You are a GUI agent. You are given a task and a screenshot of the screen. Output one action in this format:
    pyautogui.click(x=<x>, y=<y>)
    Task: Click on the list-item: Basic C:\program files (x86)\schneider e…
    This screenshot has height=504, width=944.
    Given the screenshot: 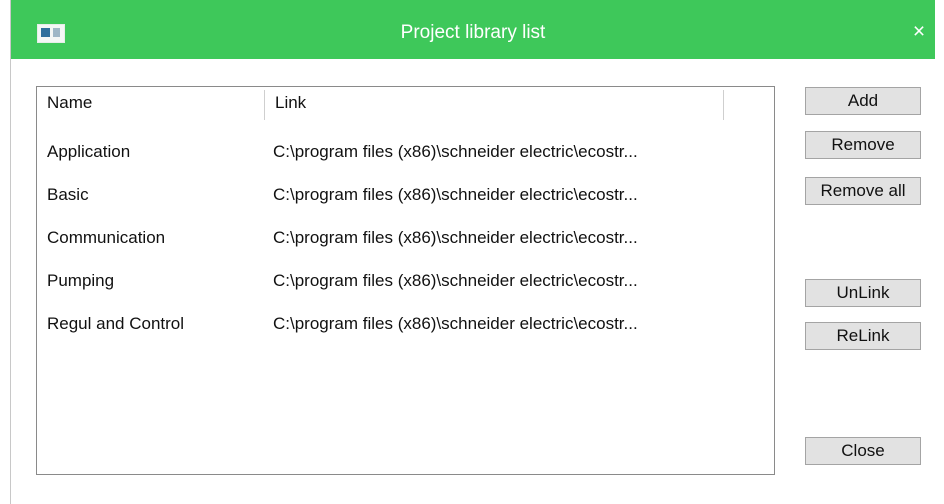 What is the action you would take?
    pyautogui.click(x=405, y=194)
    